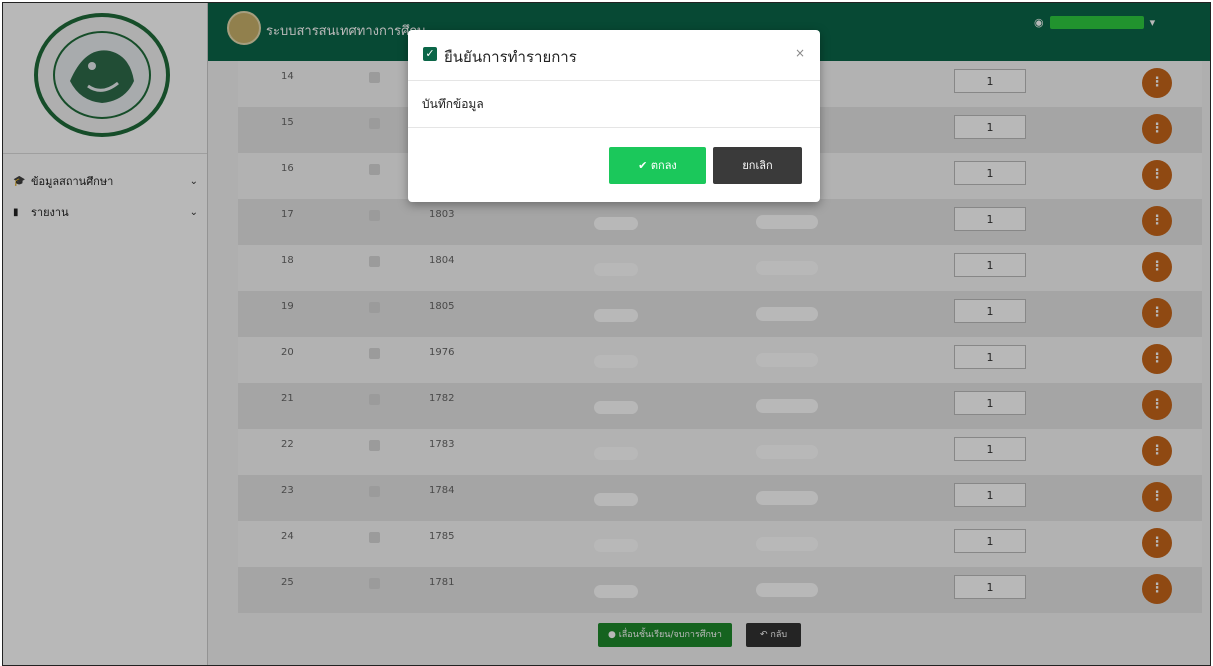 This screenshot has height=666, width=1213. I want to click on cancel-button: ยกเลิก, so click(757, 165).